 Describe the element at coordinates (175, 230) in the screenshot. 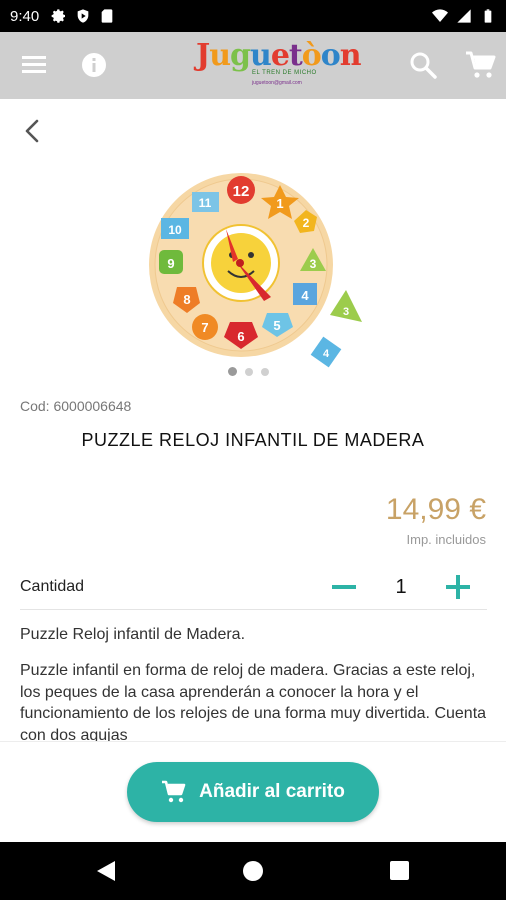

I see `svg-text: 10` at that location.